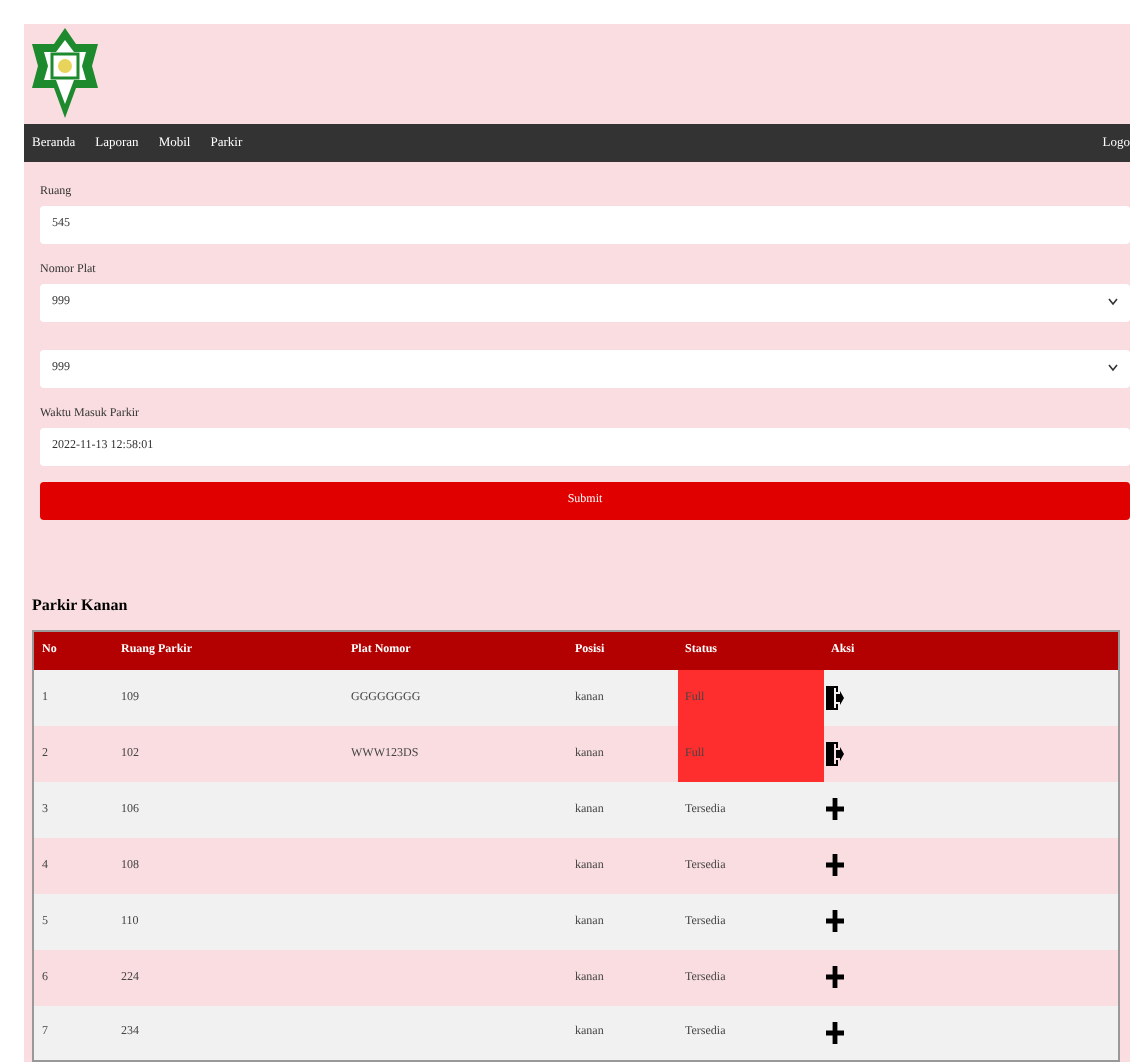 This screenshot has height=1062, width=1130. Describe the element at coordinates (81, 604) in the screenshot. I see `table-title: Parkir Kanan` at that location.